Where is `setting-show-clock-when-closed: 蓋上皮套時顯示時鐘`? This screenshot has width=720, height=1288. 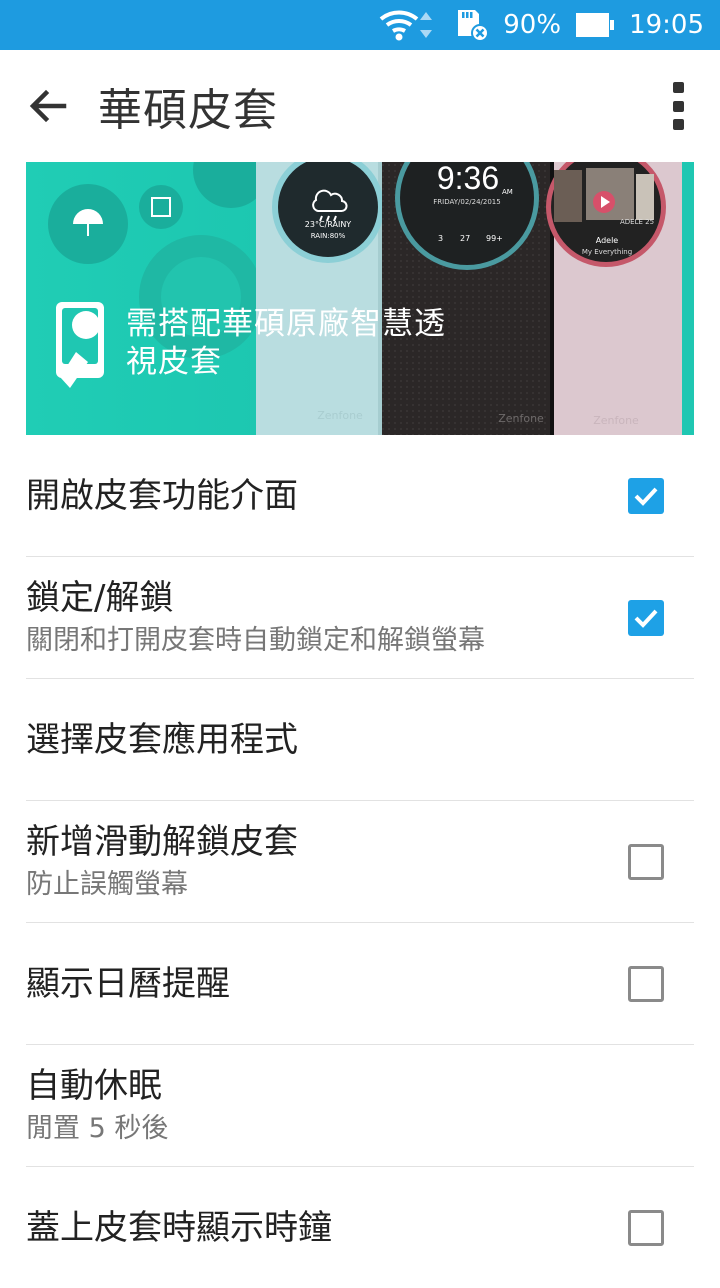 setting-show-clock-when-closed: 蓋上皮套時顯示時鐘 is located at coordinates (360, 1227).